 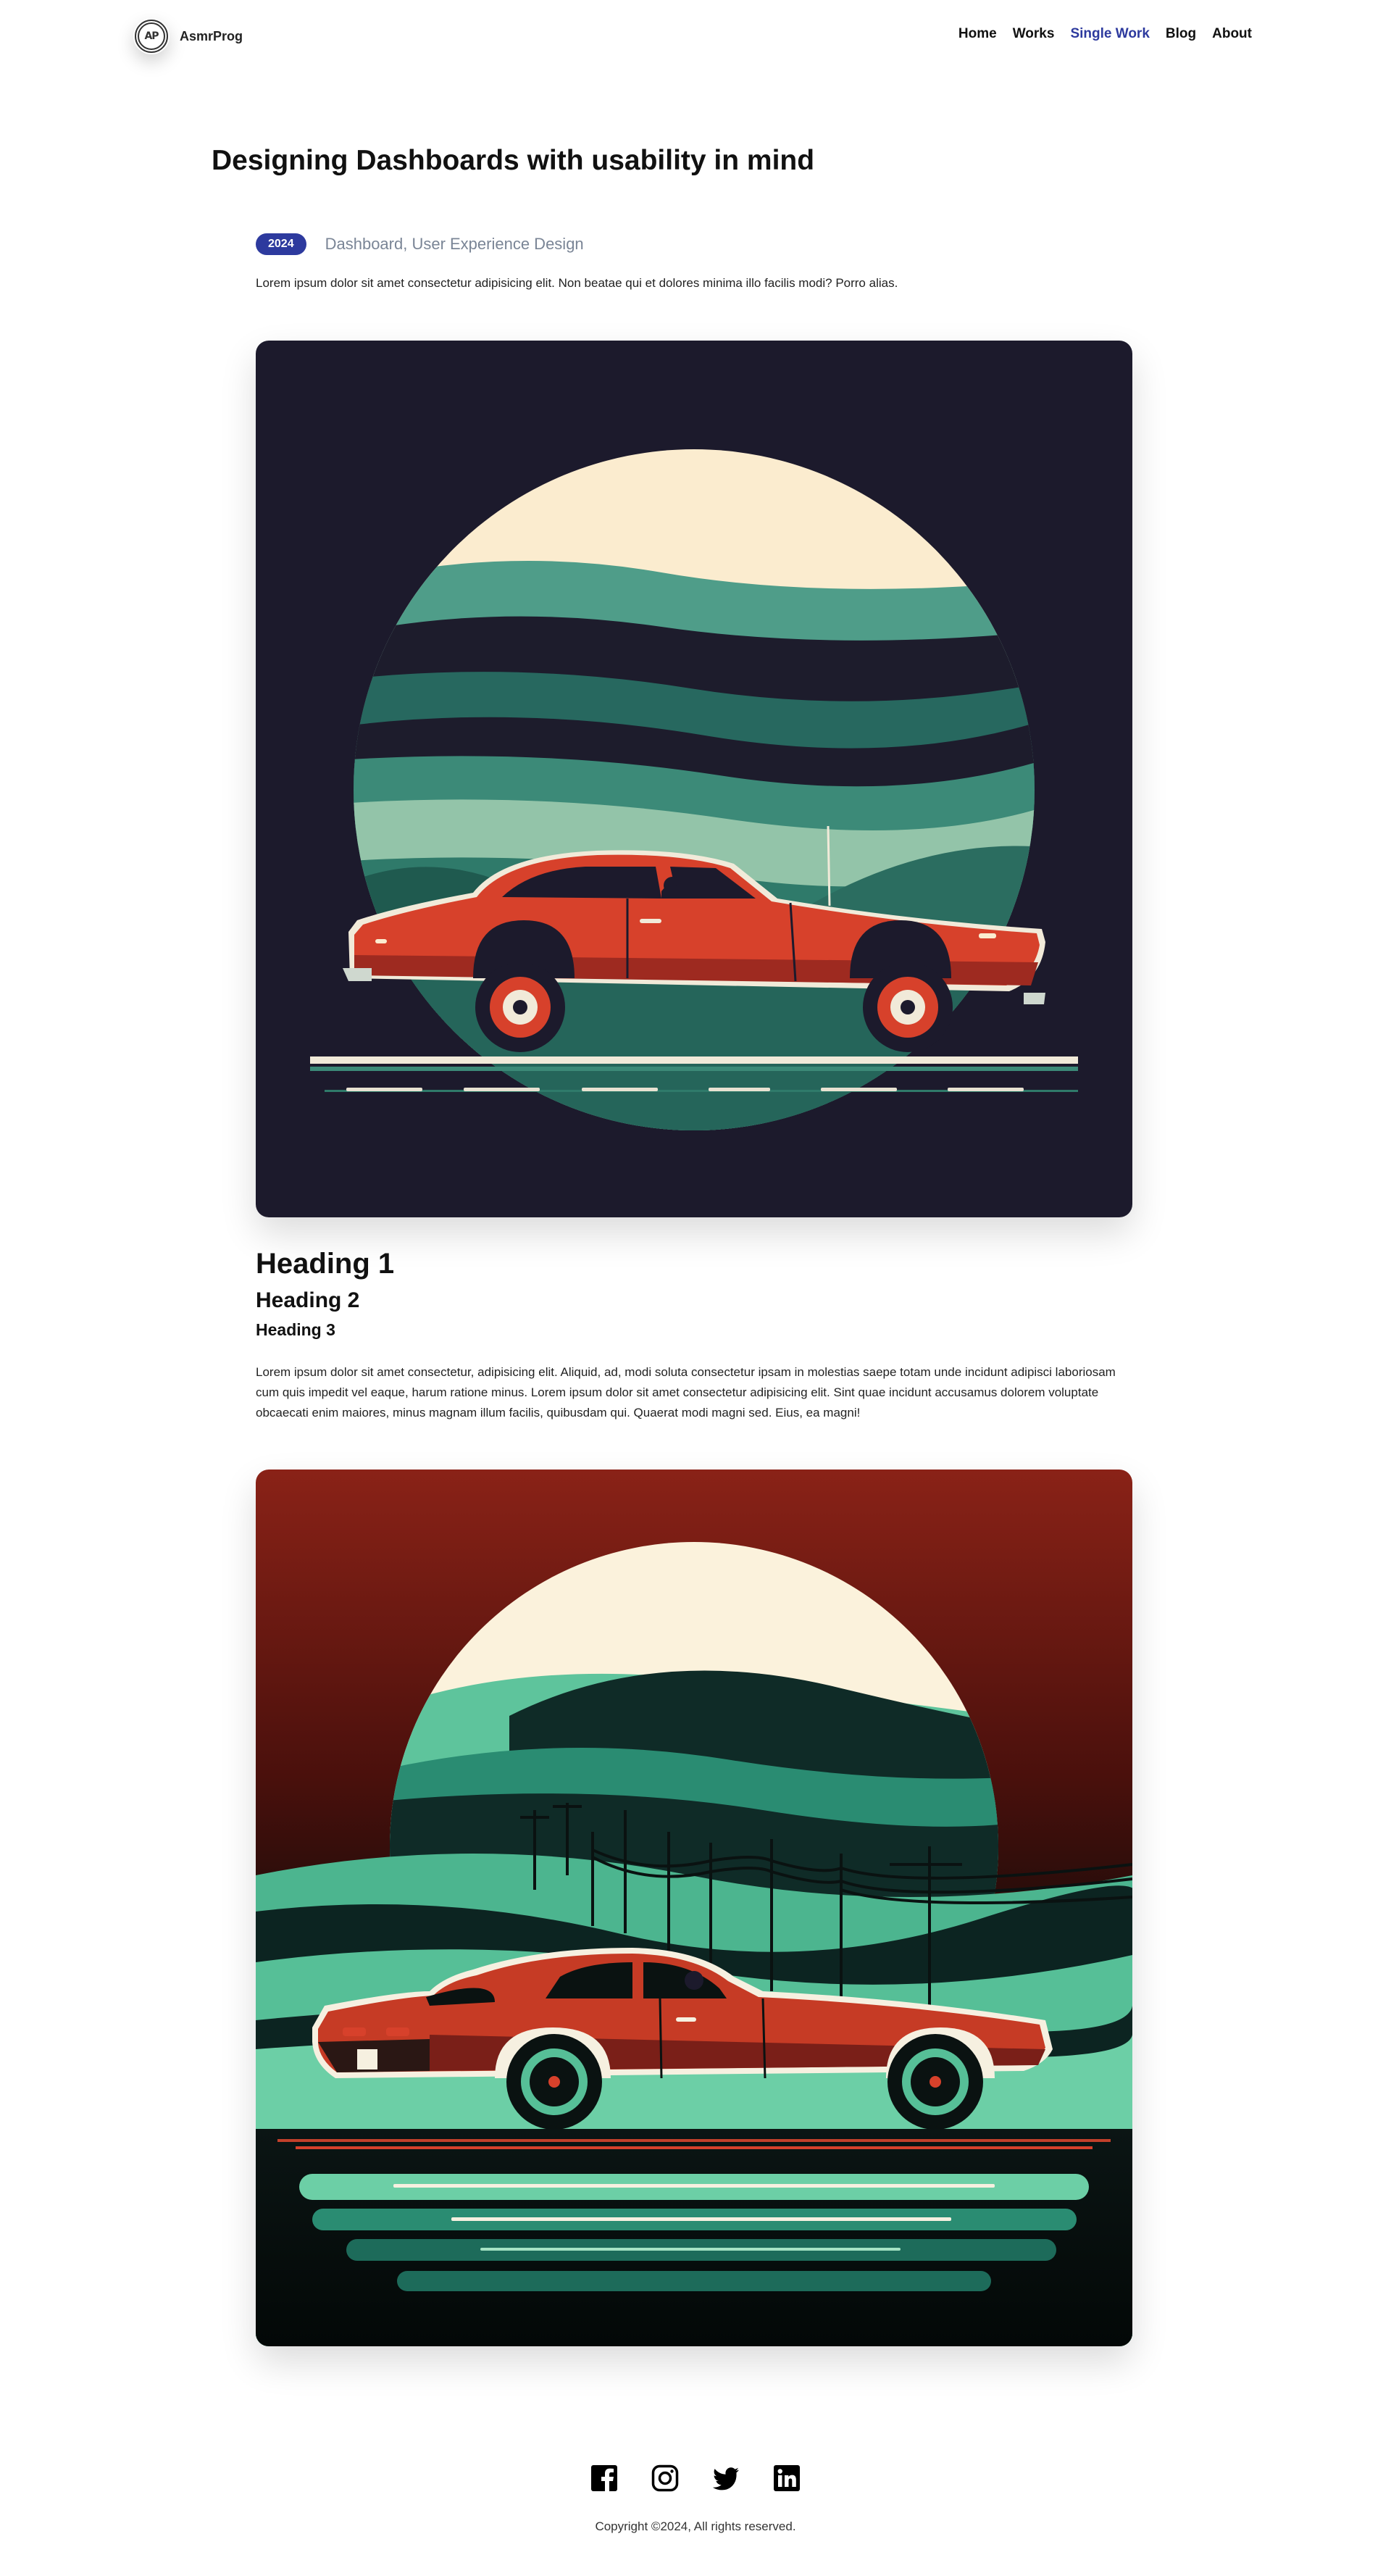 I want to click on nav-home: Home, so click(x=978, y=34).